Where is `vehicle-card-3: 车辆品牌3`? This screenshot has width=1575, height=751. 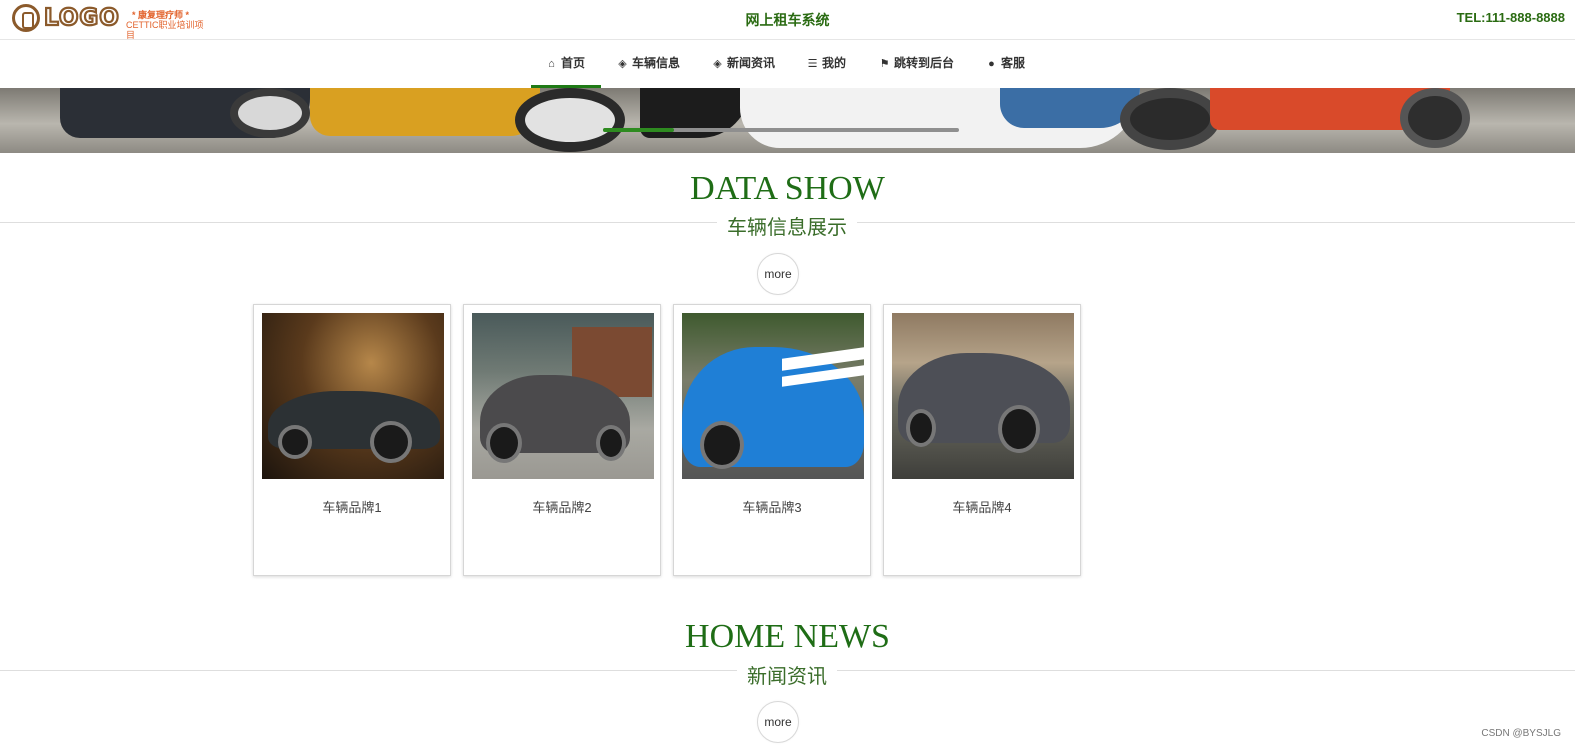 vehicle-card-3: 车辆品牌3 is located at coordinates (772, 440).